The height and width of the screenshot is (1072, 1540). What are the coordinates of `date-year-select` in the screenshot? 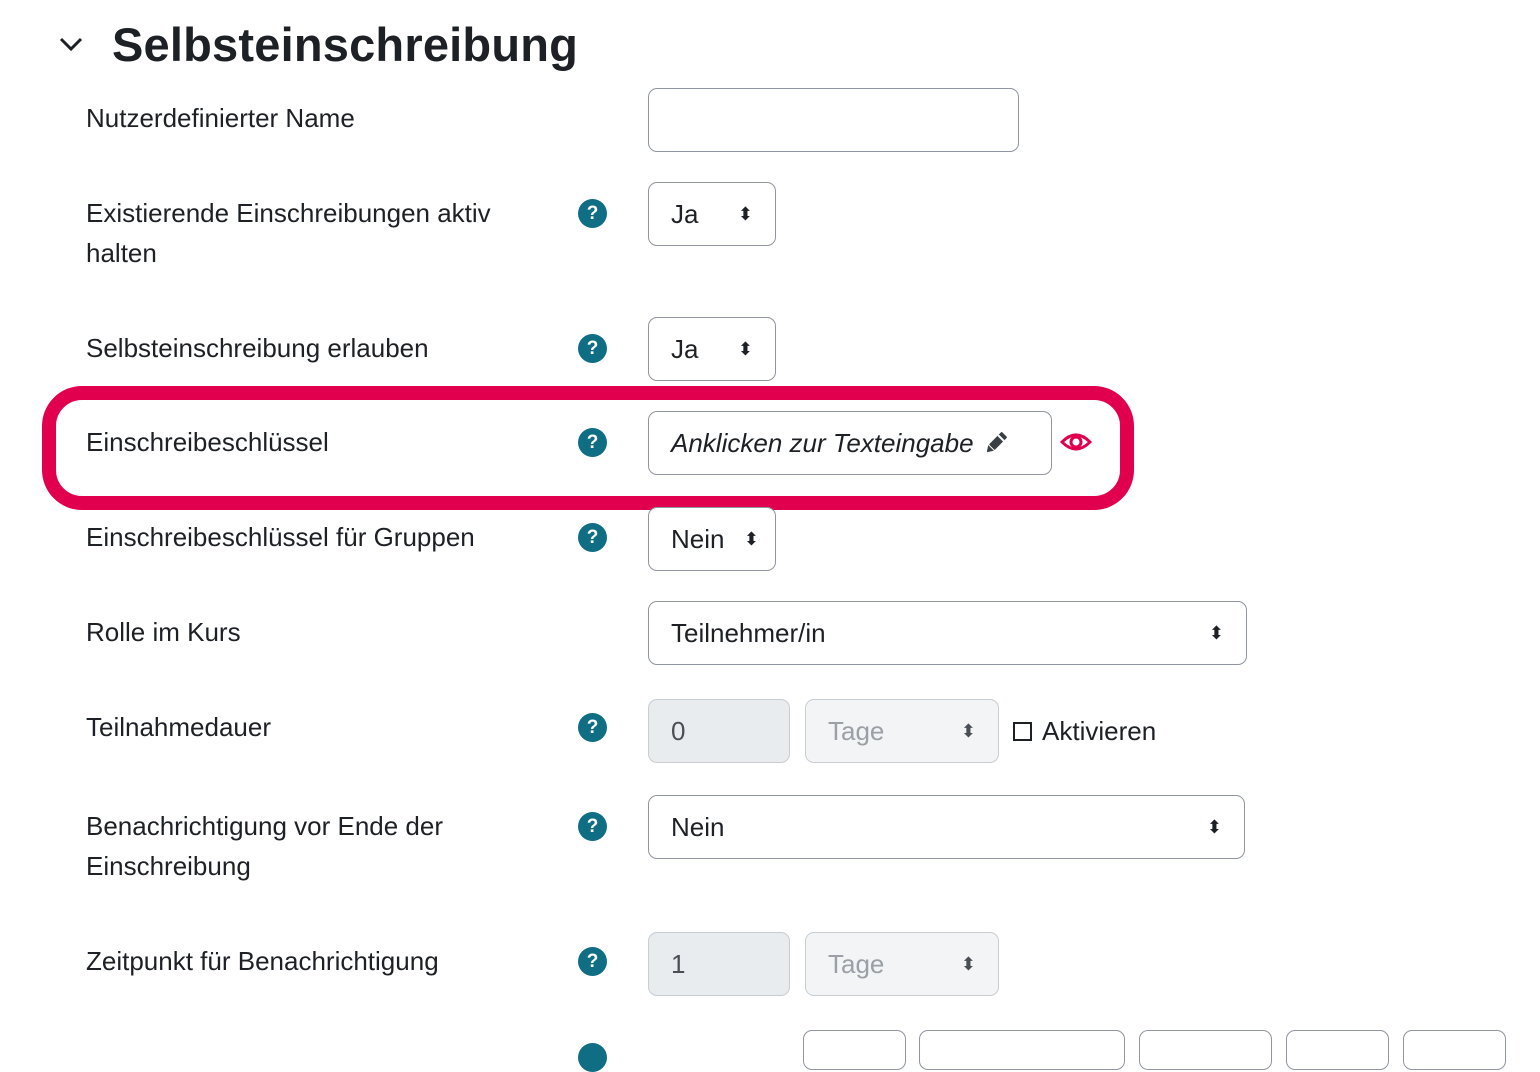 It's located at (1205, 1050).